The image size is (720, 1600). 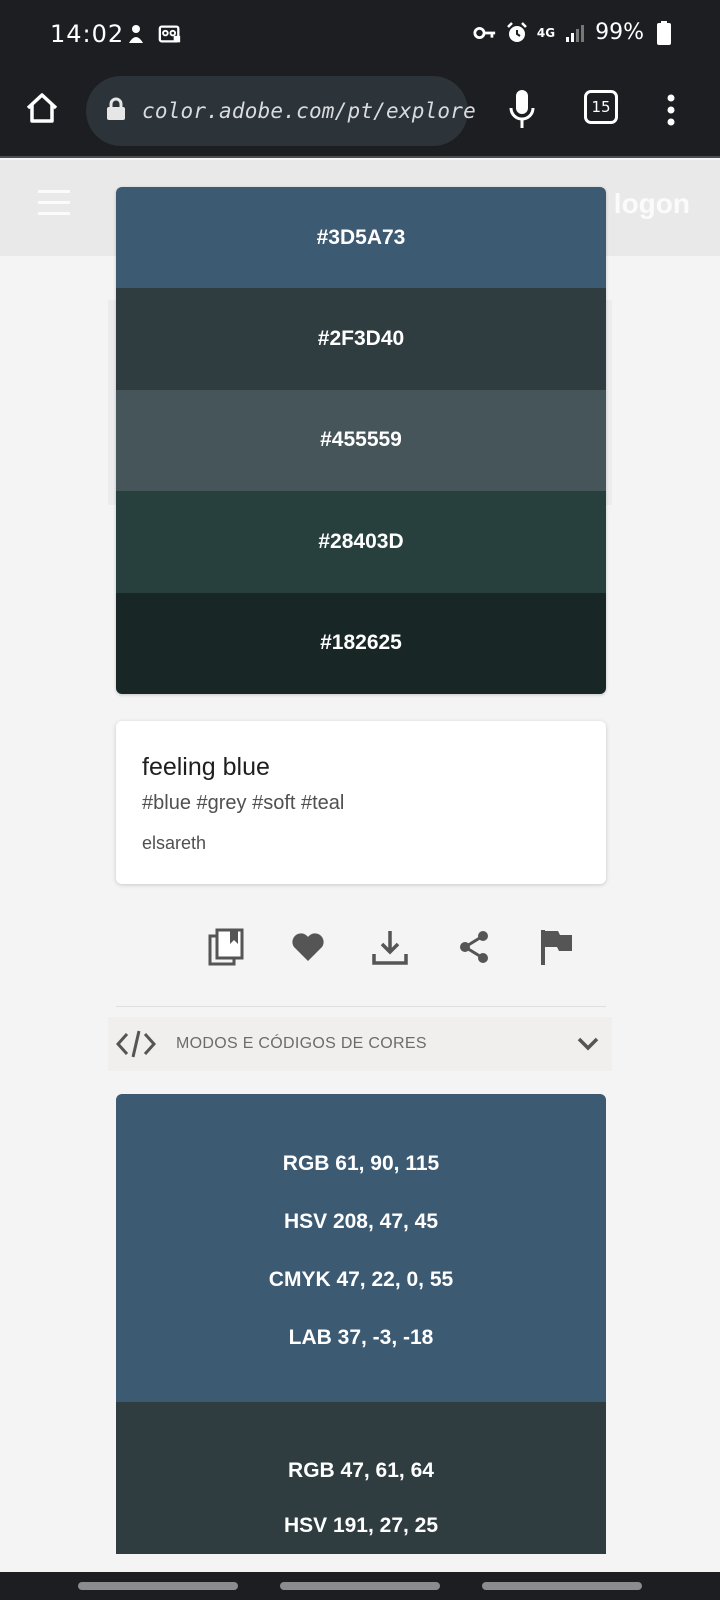 I want to click on logon-link: logon, so click(x=652, y=204).